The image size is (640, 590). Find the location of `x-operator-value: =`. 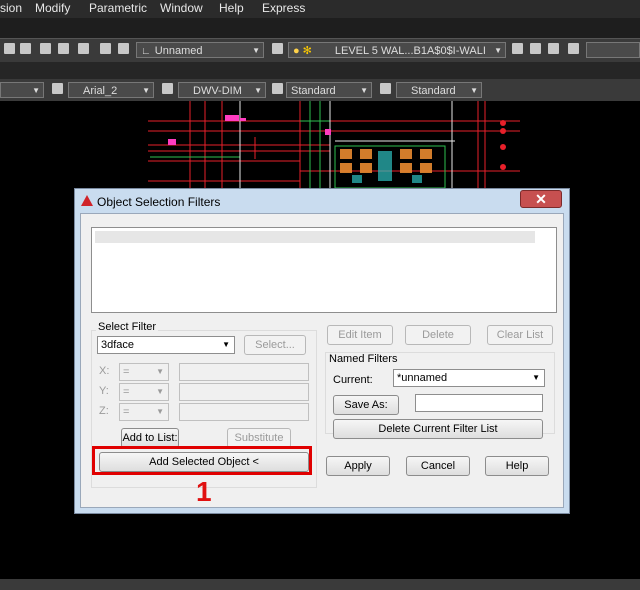

x-operator-value: = is located at coordinates (126, 372).